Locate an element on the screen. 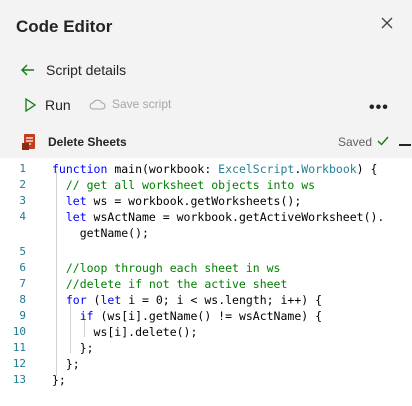  code-text: //loop through each sheet in ws is located at coordinates (166, 268).